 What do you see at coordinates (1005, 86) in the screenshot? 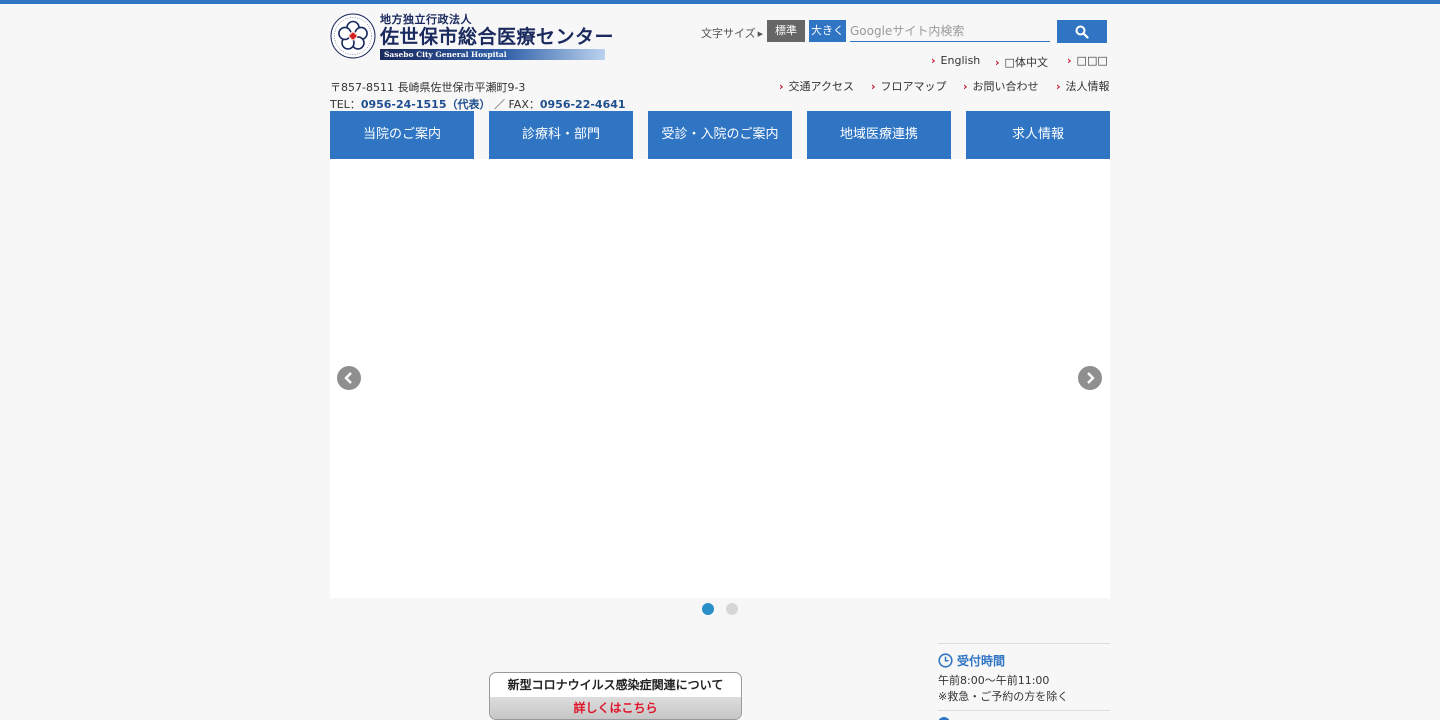
I see `contact-label: お問い合わせ` at bounding box center [1005, 86].